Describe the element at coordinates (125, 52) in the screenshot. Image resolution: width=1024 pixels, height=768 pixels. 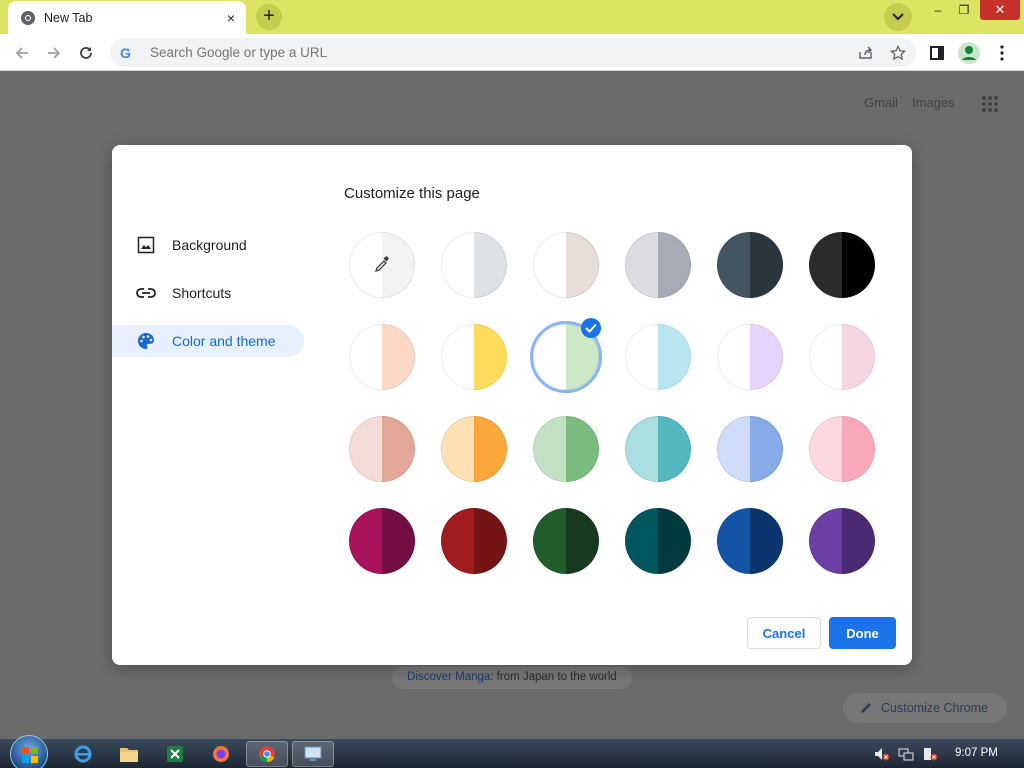
I see `google-g-icon: G` at that location.